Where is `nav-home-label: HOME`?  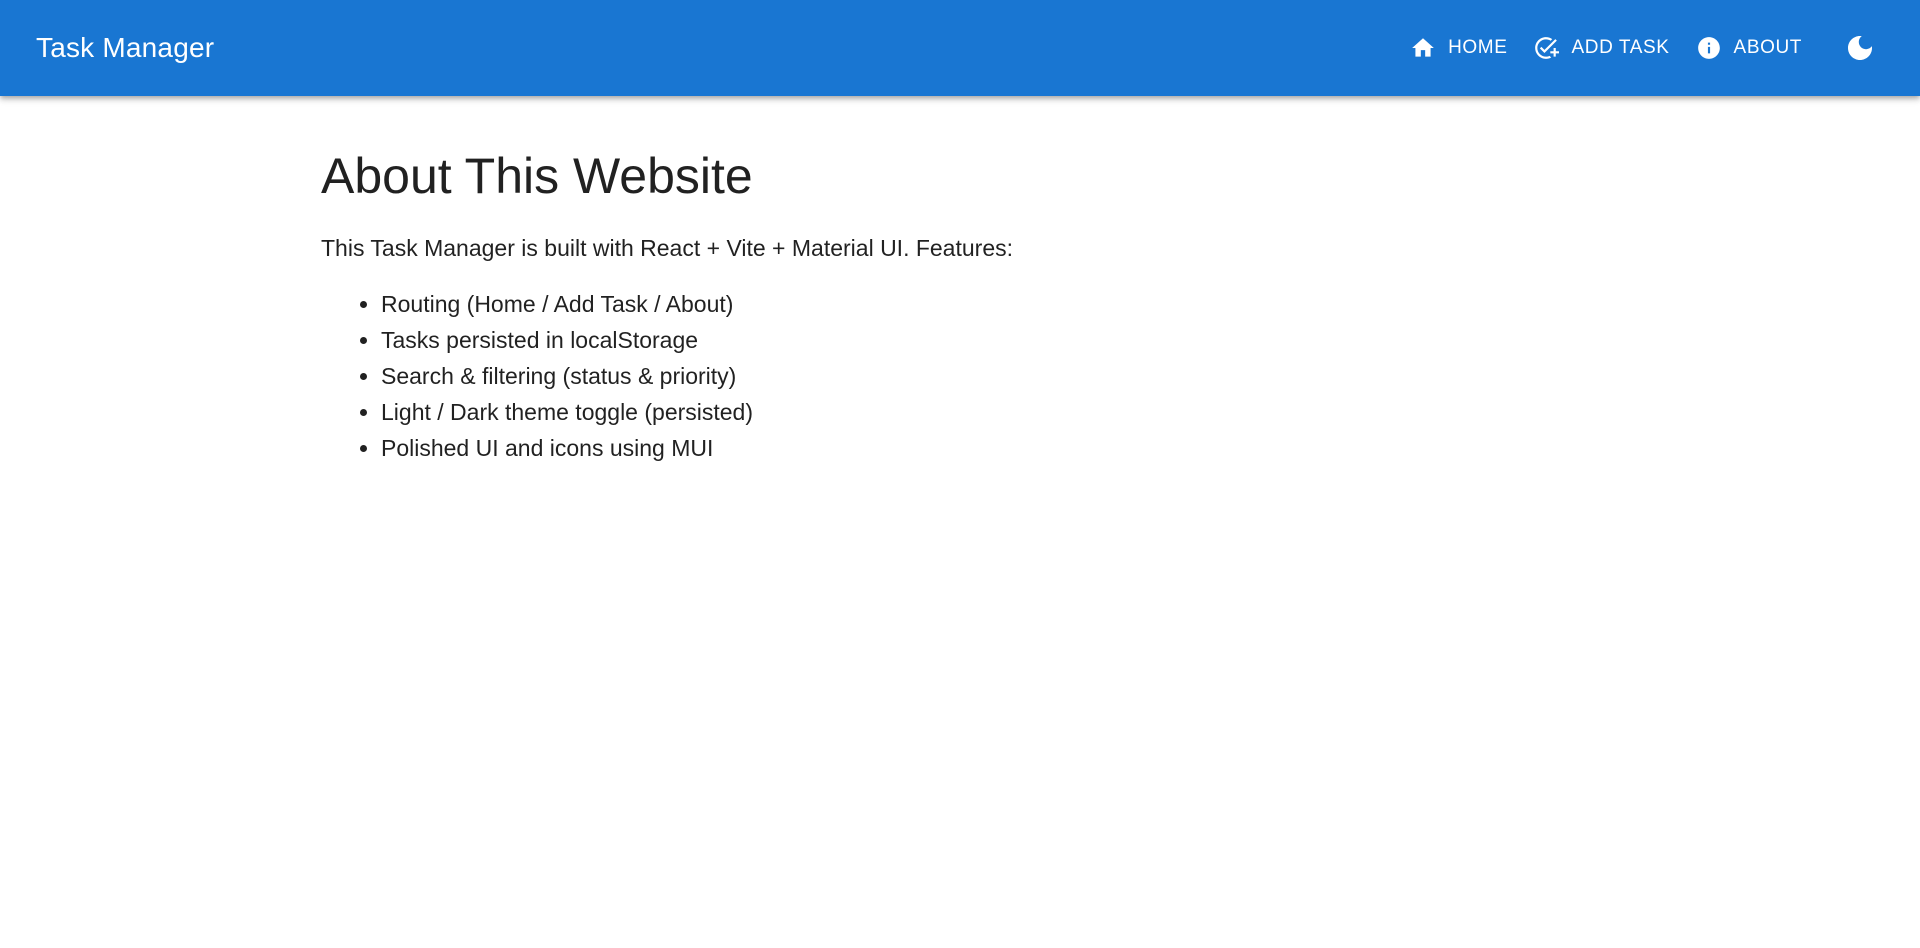
nav-home-label: HOME is located at coordinates (1478, 47).